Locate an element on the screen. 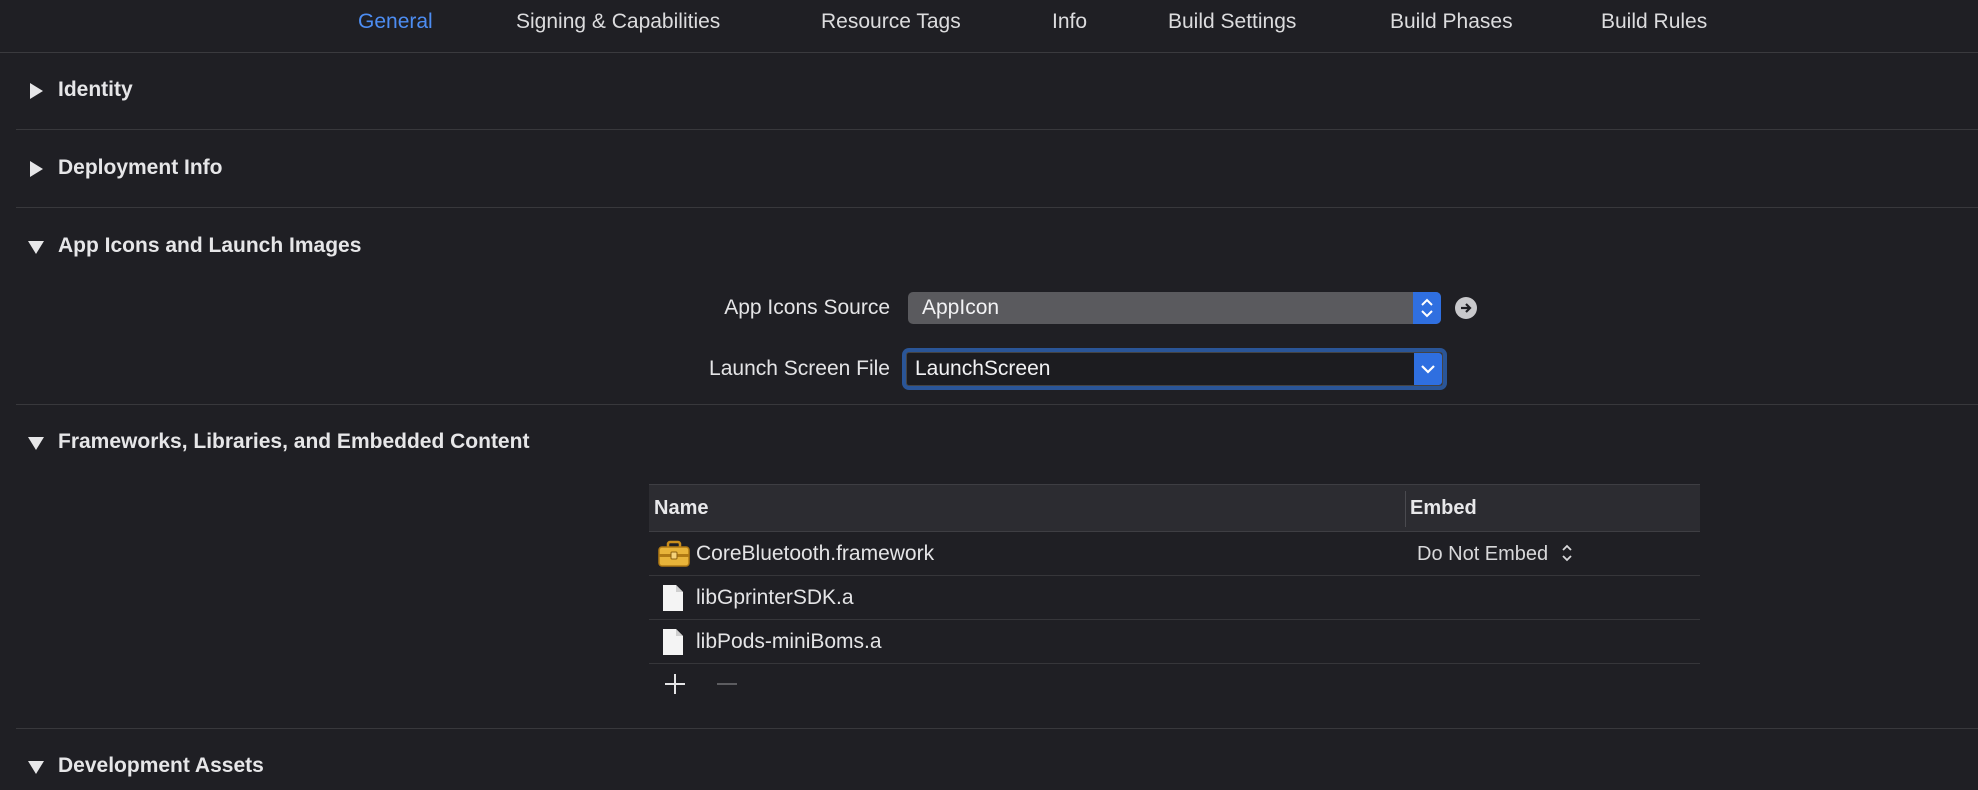 The width and height of the screenshot is (1978, 790). section-deployment-info: Deployment Info is located at coordinates (989, 170).